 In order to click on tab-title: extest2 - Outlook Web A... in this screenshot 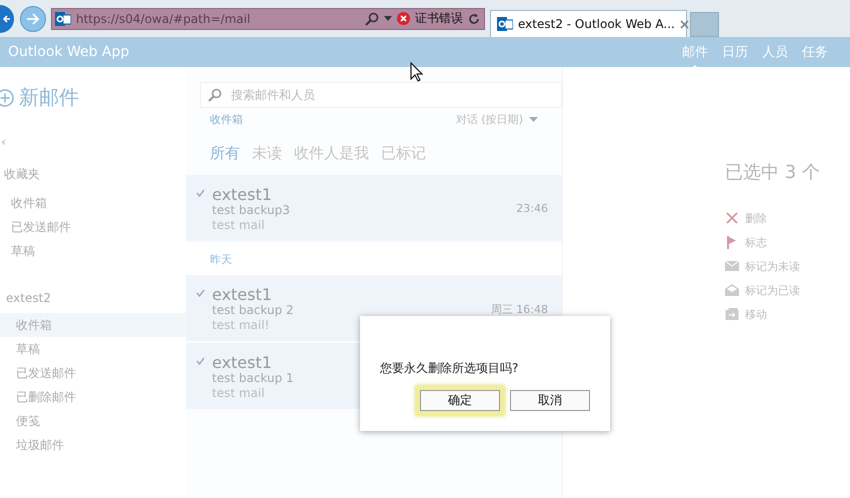, I will do `click(596, 24)`.